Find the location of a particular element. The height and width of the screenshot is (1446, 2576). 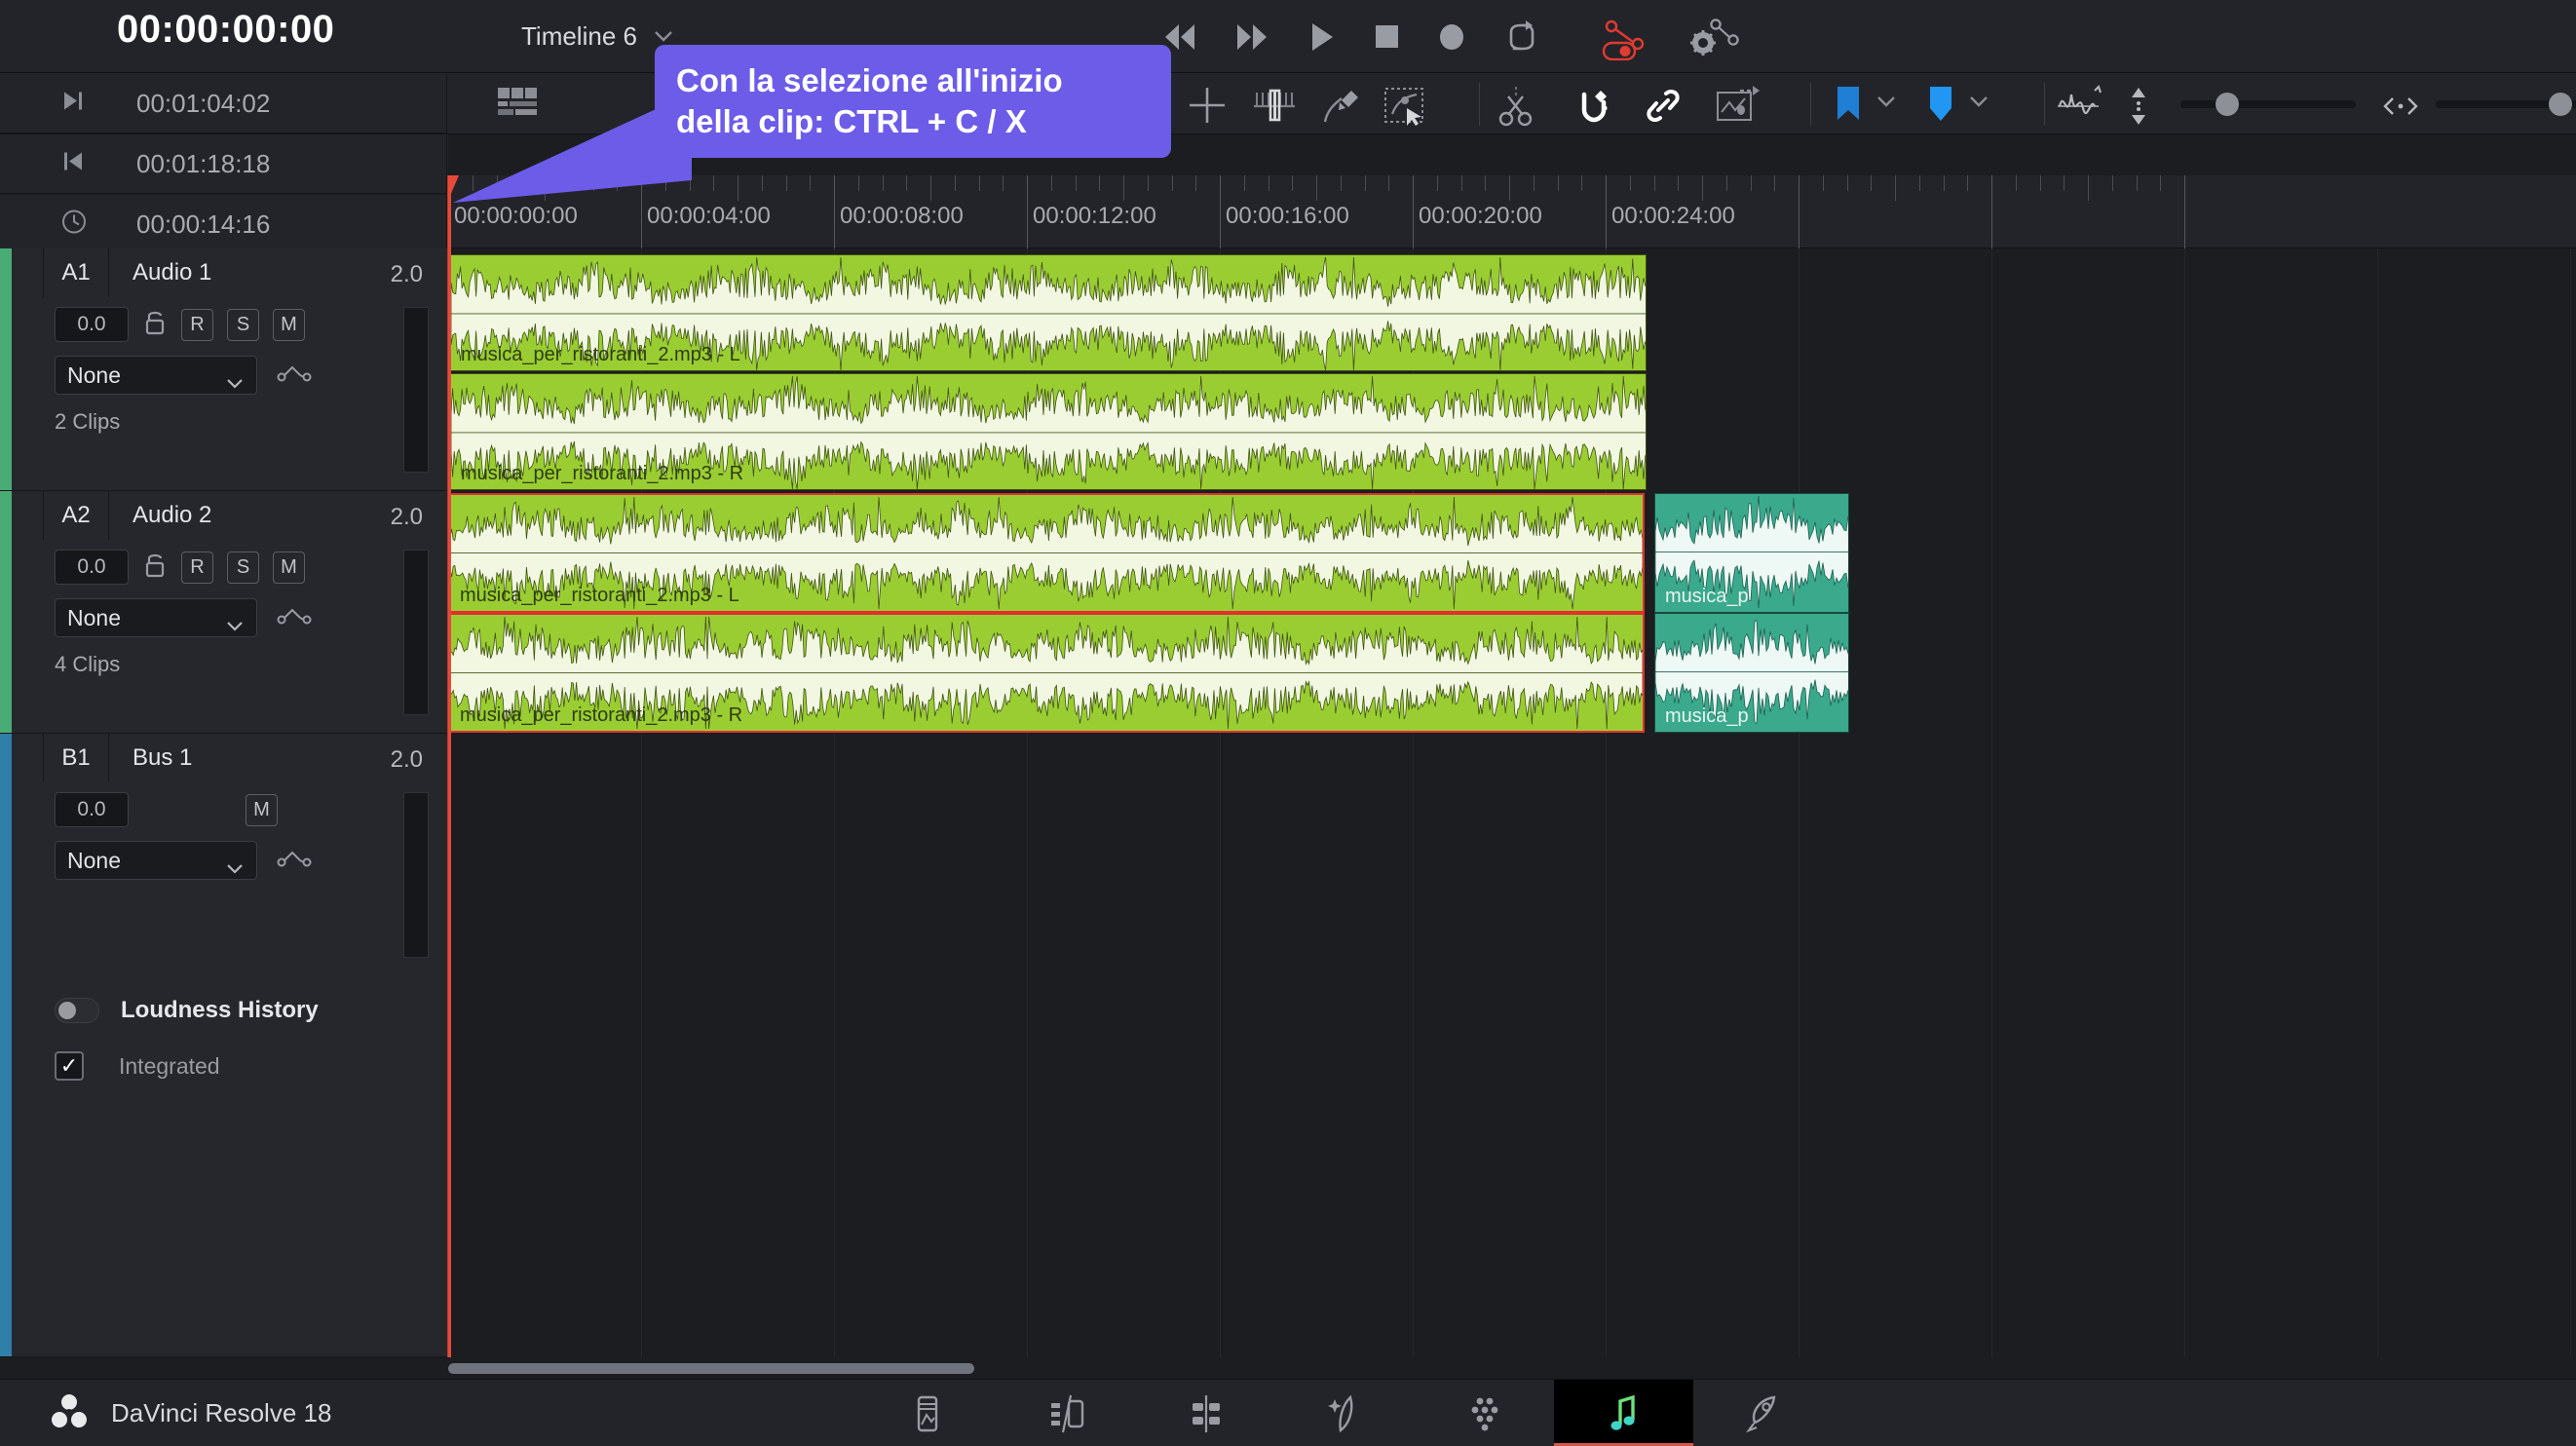

page-color is located at coordinates (1484, 1413).